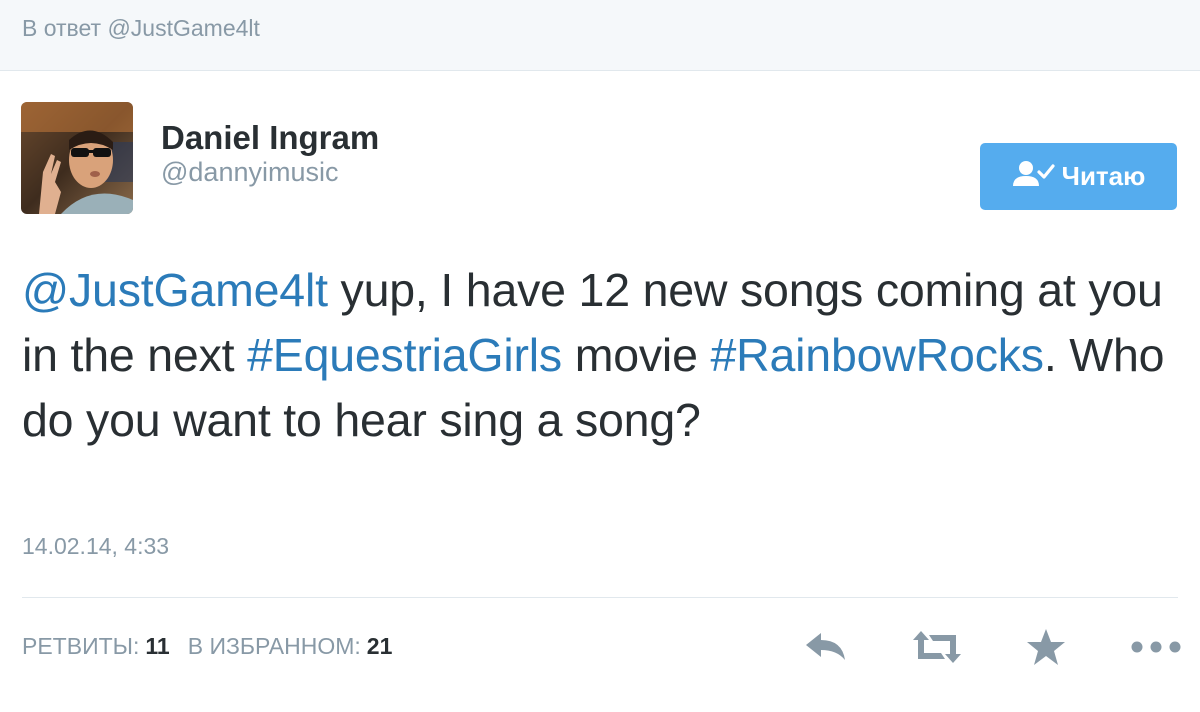  Describe the element at coordinates (80, 646) in the screenshot. I see `retweets-label: РЕТВИТЫ:` at that location.